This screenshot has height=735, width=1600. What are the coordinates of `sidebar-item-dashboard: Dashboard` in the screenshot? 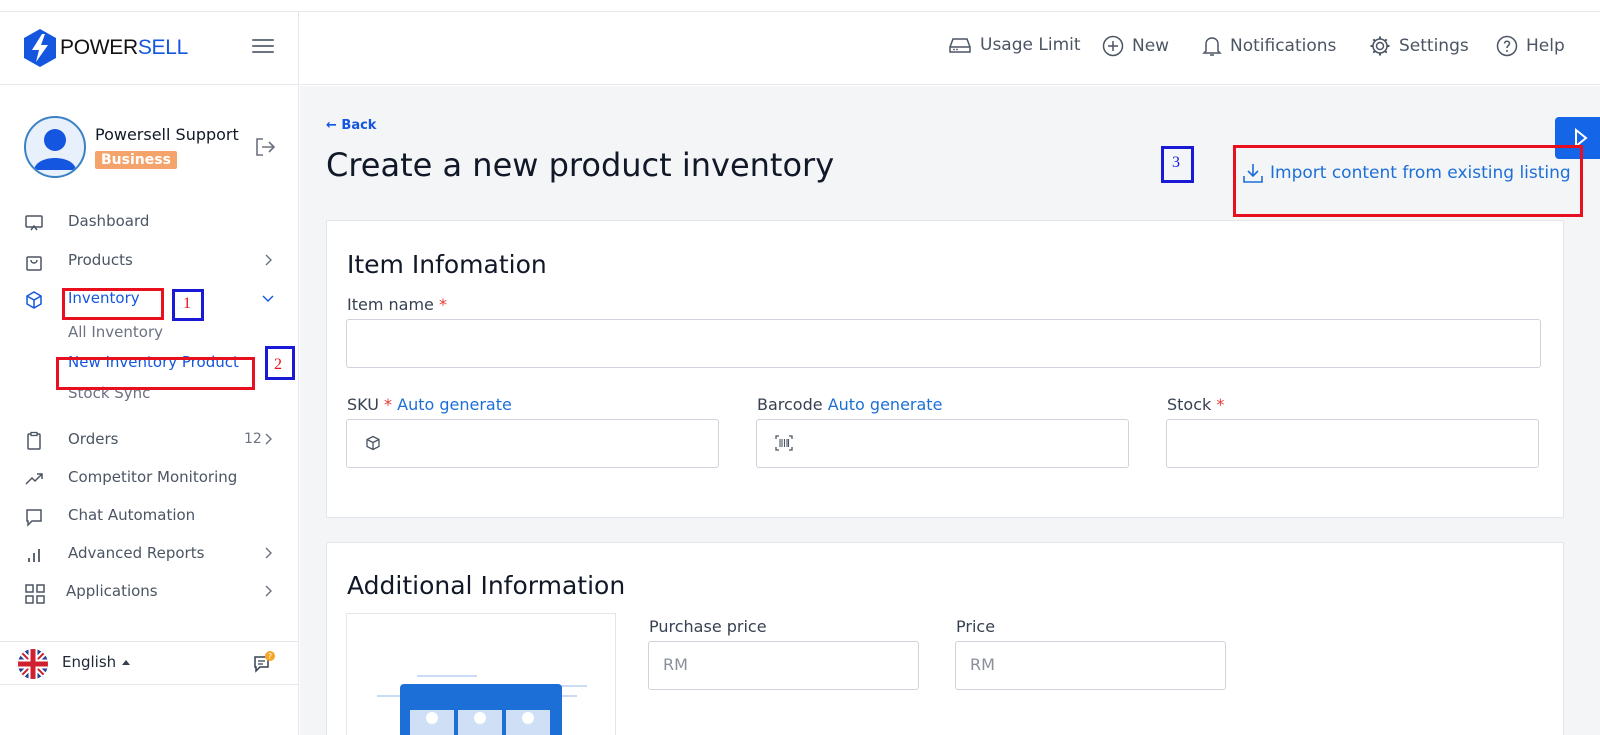 It's located at (149, 222).